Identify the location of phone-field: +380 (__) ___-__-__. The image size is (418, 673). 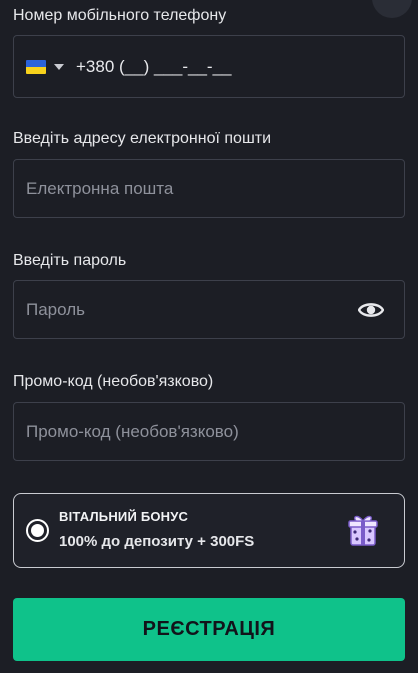
(209, 66).